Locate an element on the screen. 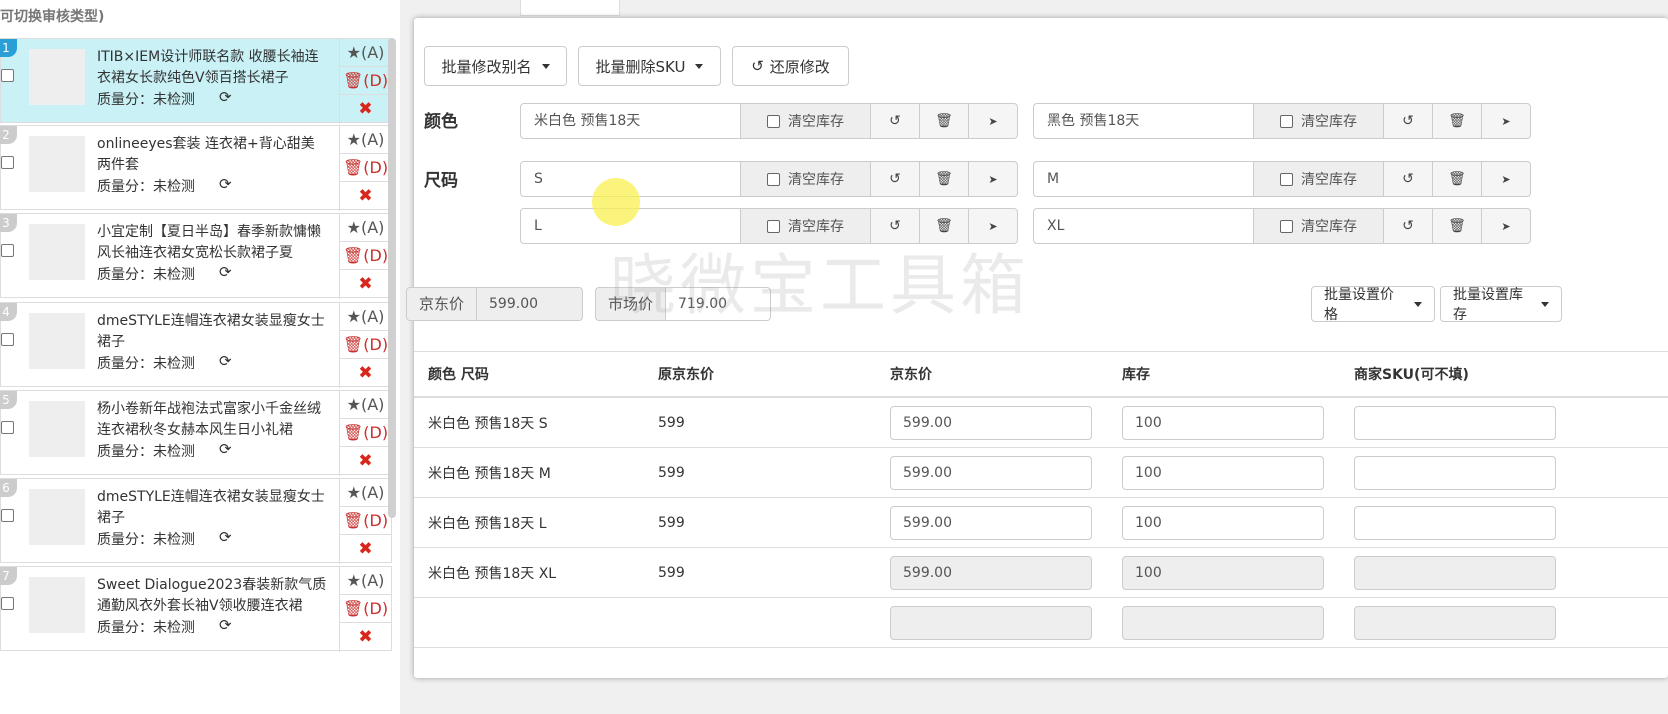 This screenshot has width=1668, height=714. product-title: Sweet Dialogue2023春装新款气质通勤风衣外套长袖V领收腰连衣裙 is located at coordinates (212, 596).